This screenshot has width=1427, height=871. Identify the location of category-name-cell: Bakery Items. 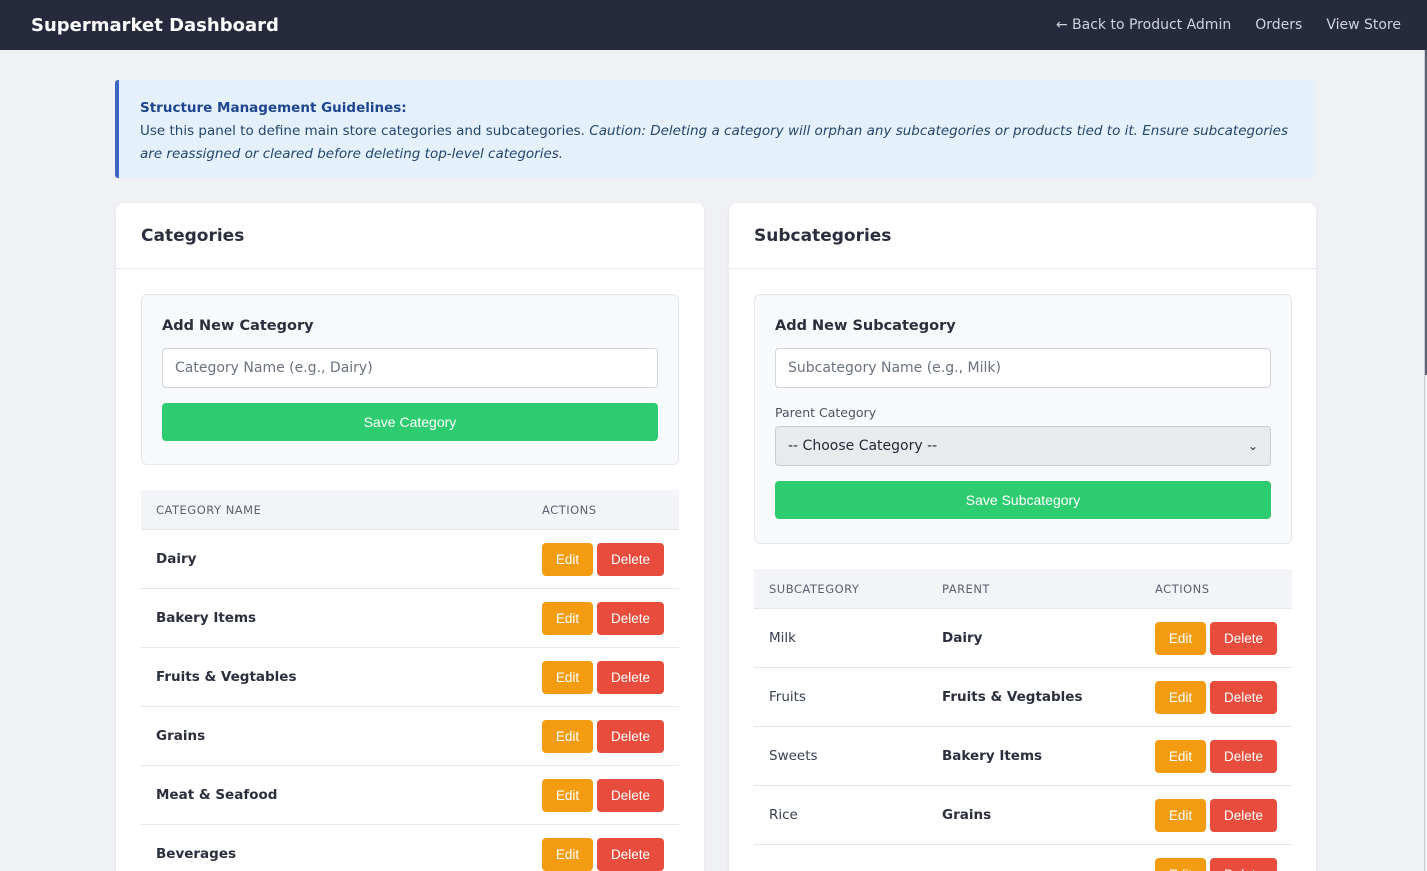
(206, 618).